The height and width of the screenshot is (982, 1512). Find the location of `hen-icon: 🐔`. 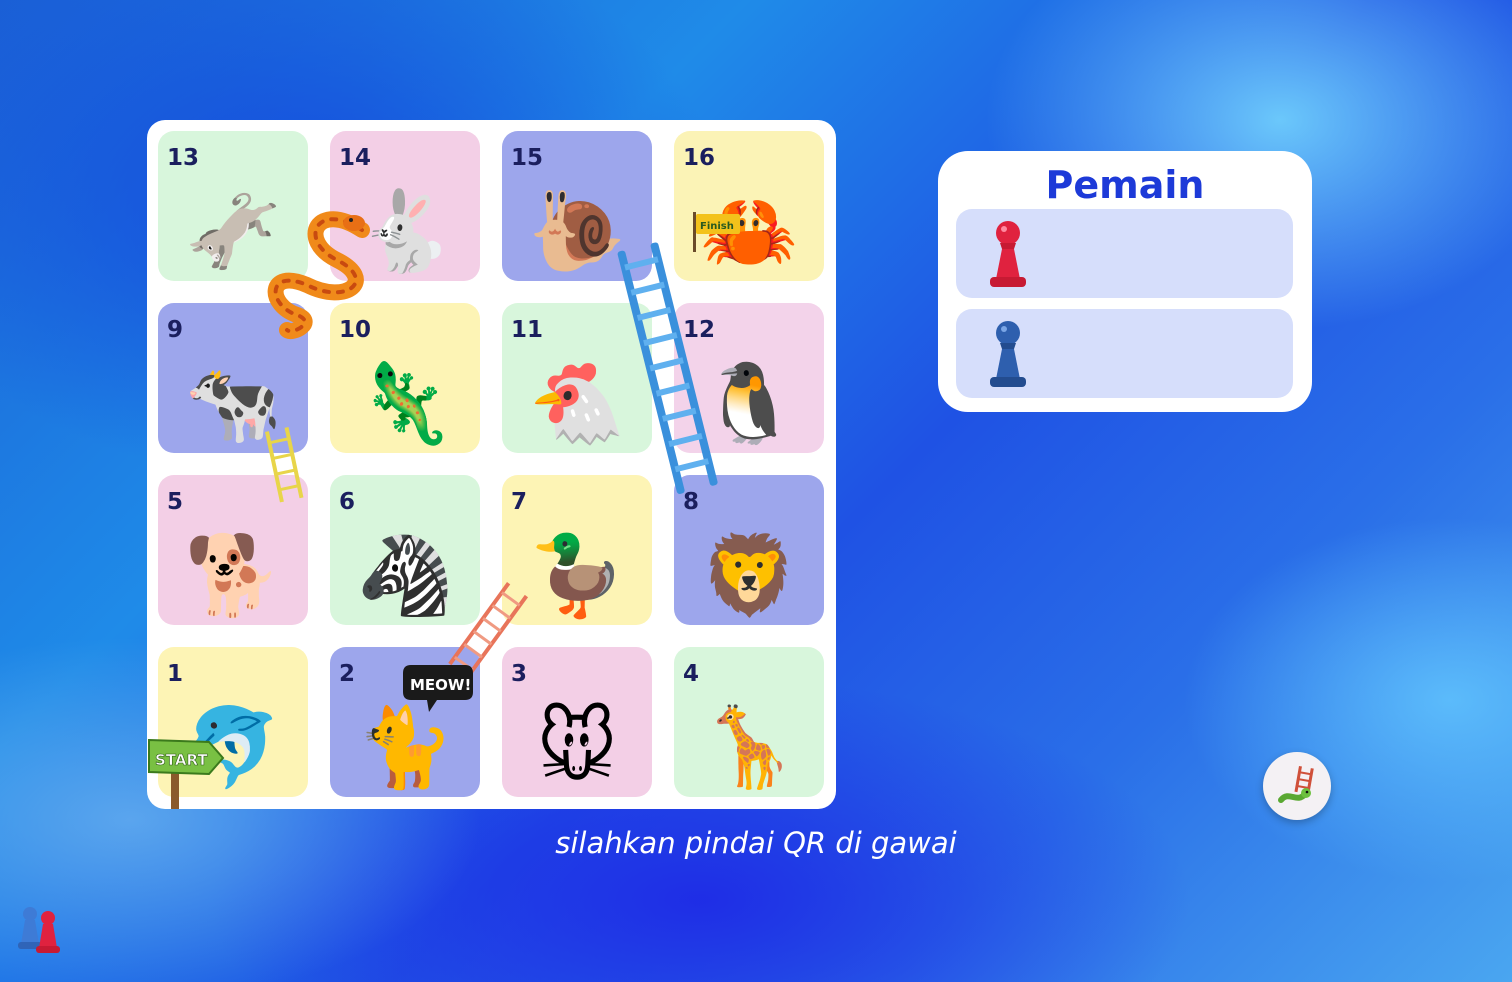

hen-icon: 🐔 is located at coordinates (577, 404).